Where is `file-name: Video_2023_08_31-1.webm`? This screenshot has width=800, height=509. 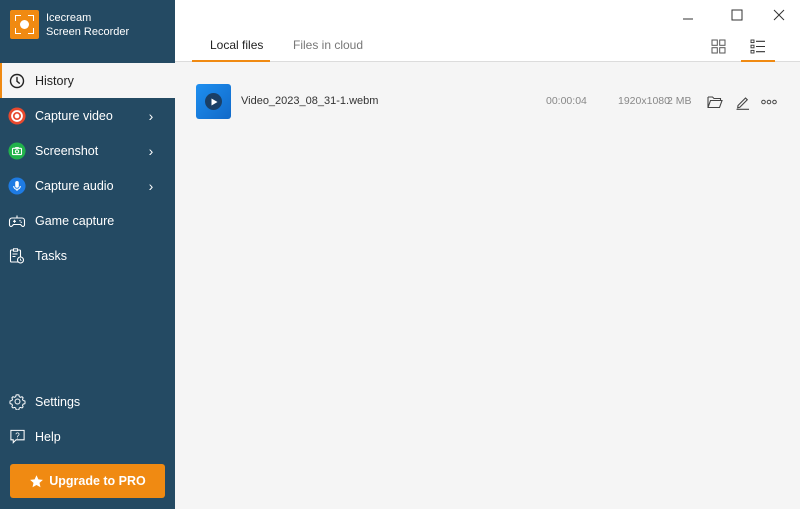 file-name: Video_2023_08_31-1.webm is located at coordinates (310, 101).